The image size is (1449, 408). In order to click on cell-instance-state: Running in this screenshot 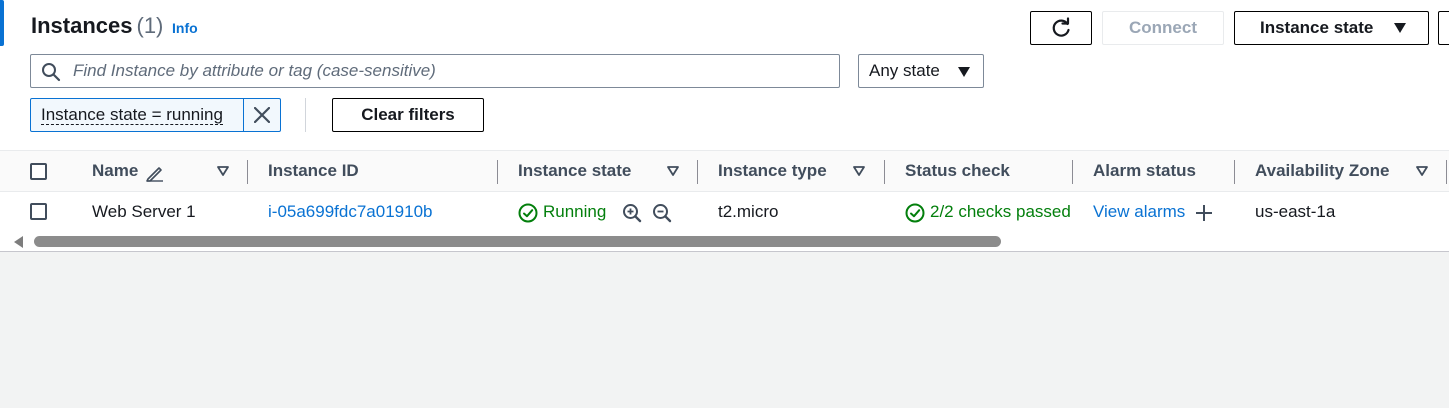, I will do `click(575, 211)`.